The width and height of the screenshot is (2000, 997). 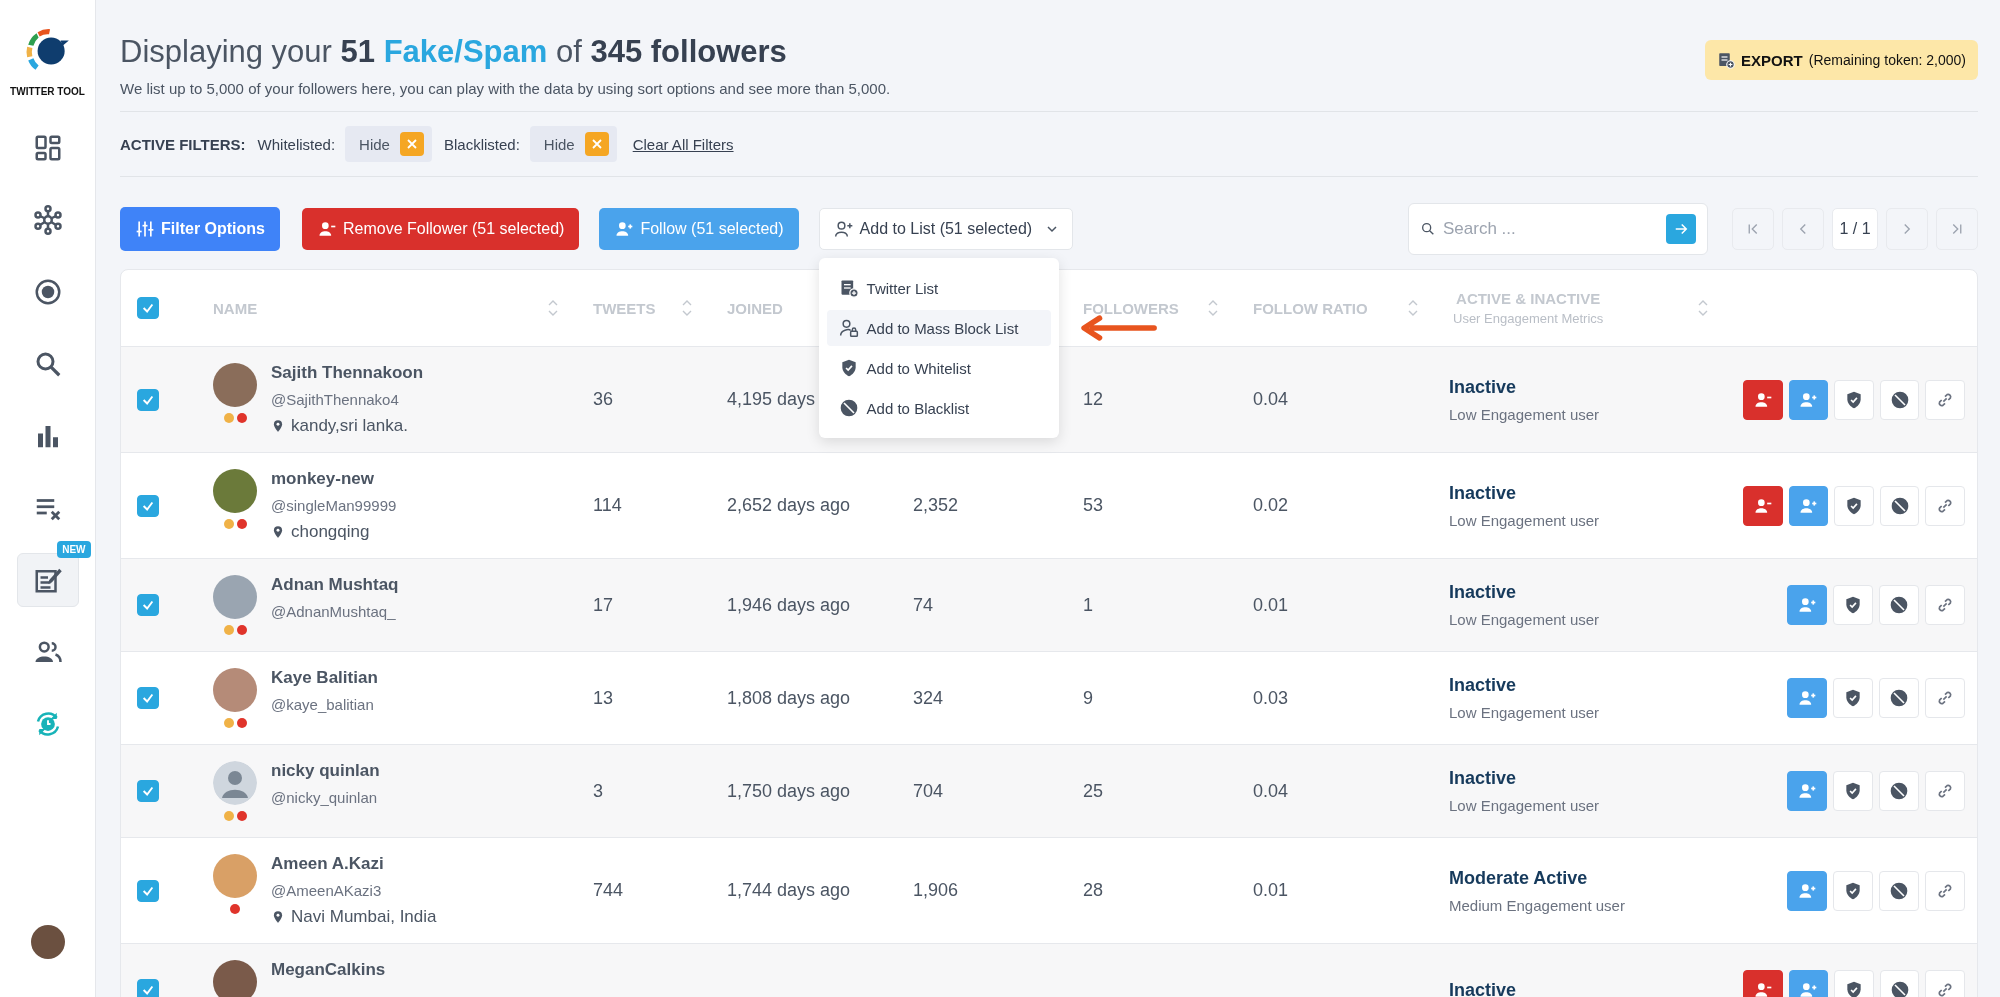 I want to click on followers-count: 12, so click(x=1093, y=399).